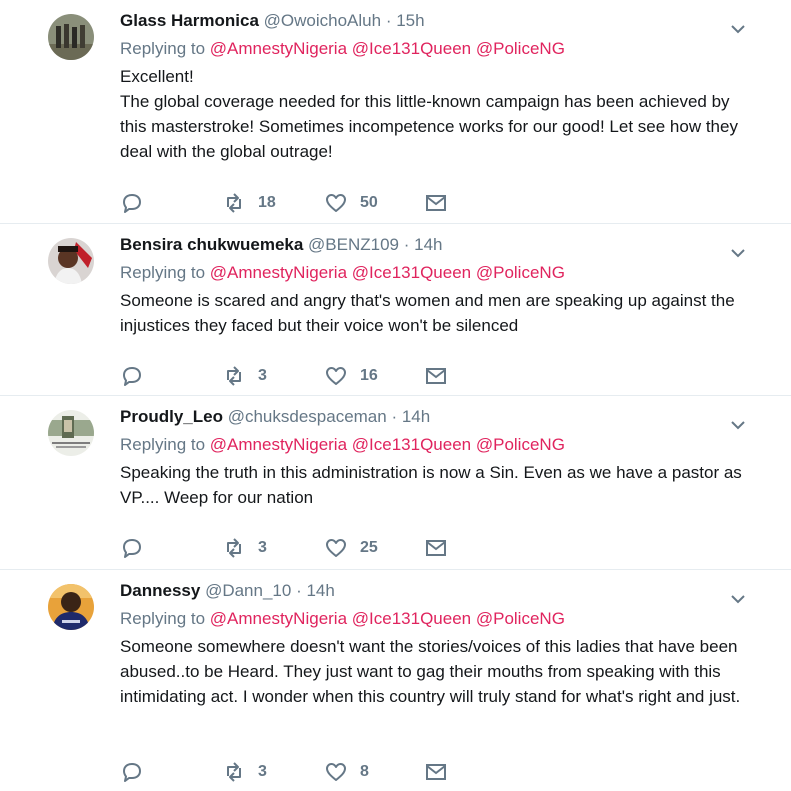  Describe the element at coordinates (351, 548) in the screenshot. I see `like-button: 25` at that location.